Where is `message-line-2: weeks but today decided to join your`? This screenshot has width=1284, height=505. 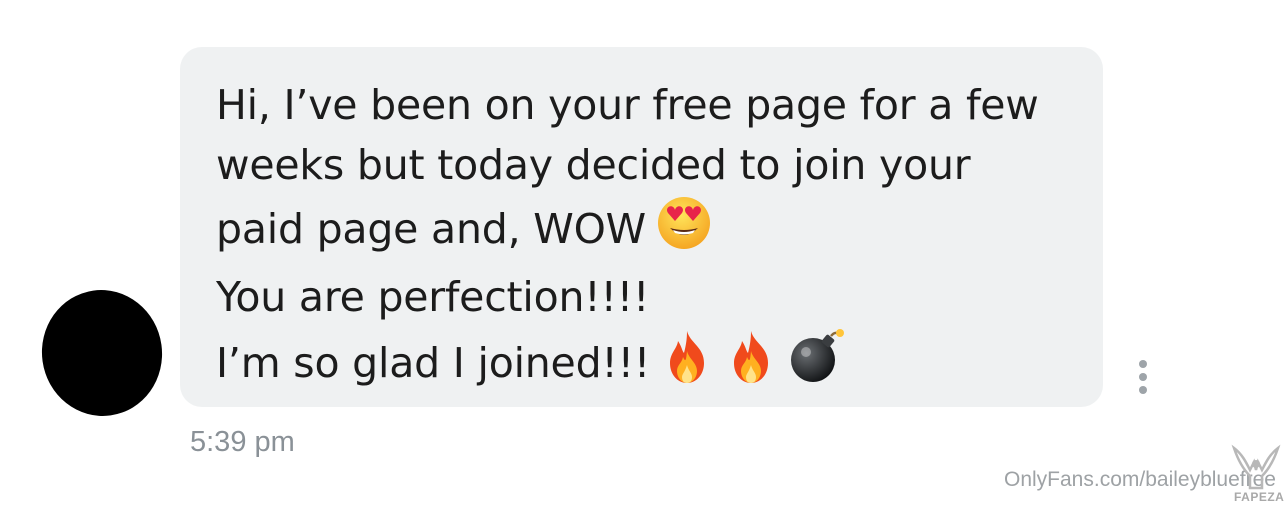
message-line-2: weeks but today decided to join your is located at coordinates (593, 165).